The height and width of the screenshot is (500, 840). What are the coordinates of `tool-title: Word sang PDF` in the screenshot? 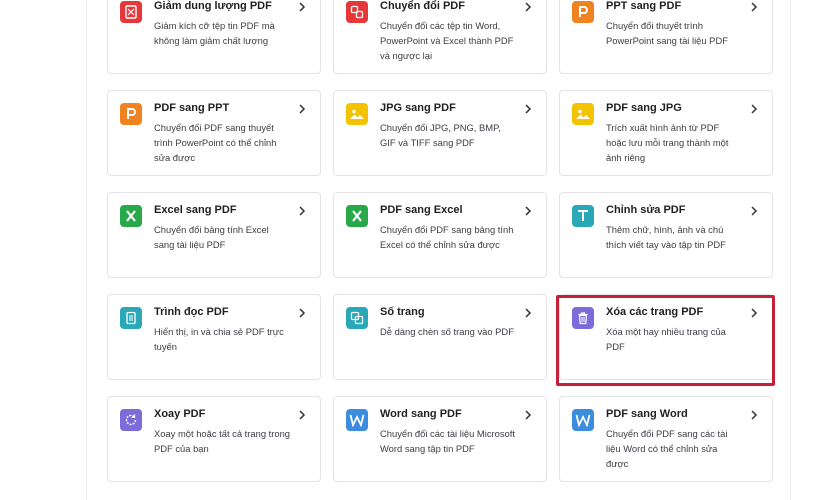 It's located at (421, 414).